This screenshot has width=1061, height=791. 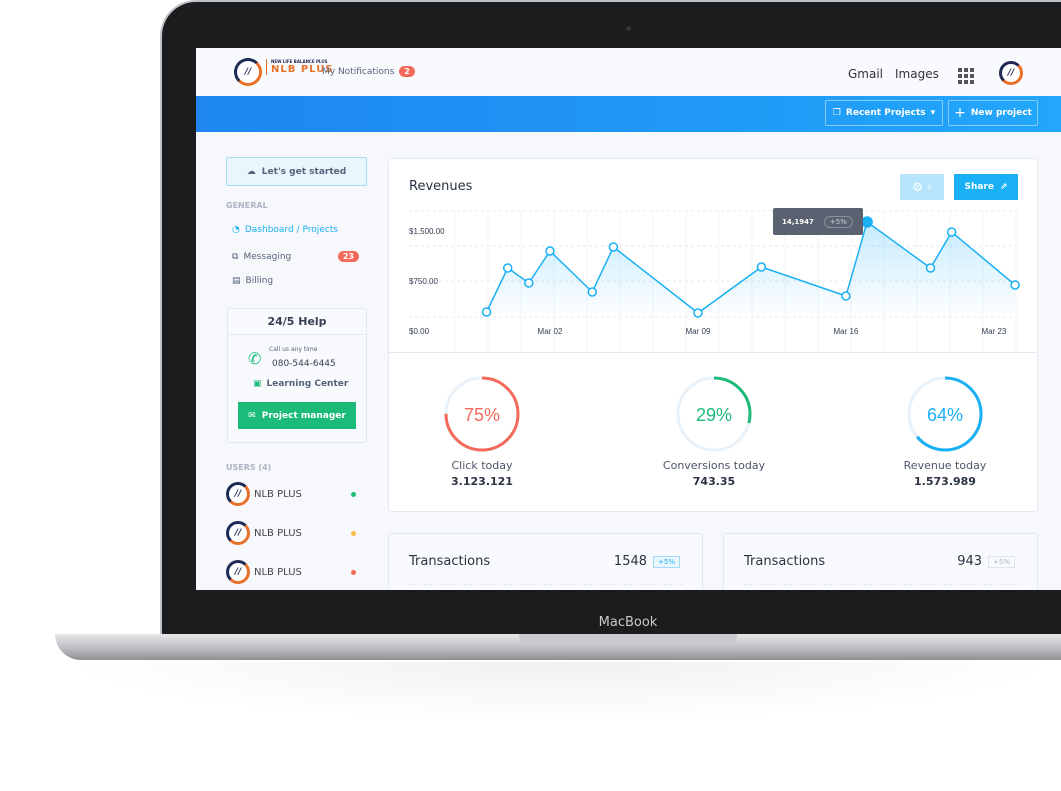 What do you see at coordinates (836, 113) in the screenshot?
I see `projects-icon: ❐` at bounding box center [836, 113].